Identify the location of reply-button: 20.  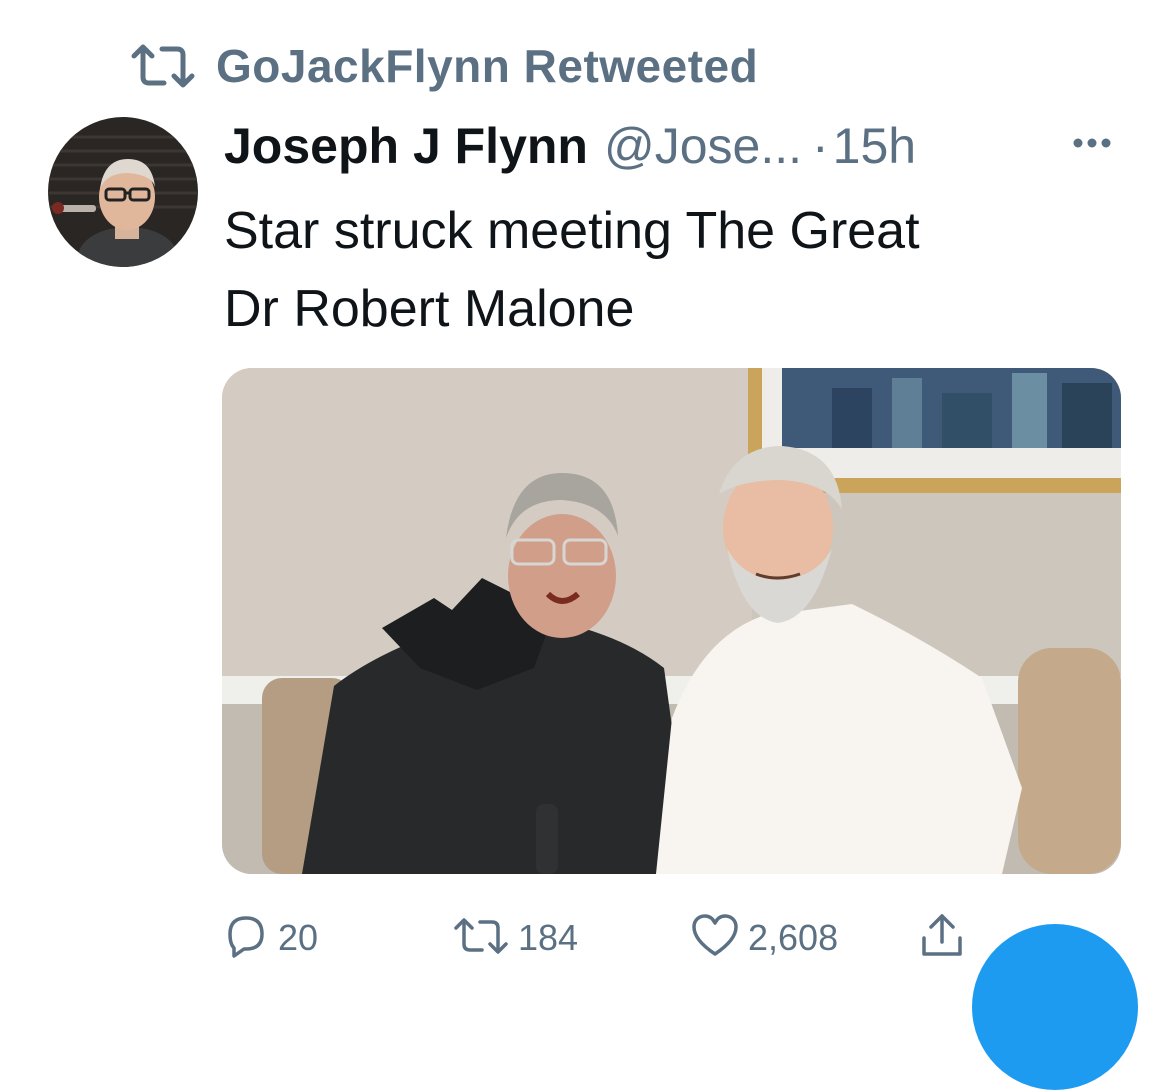
(270, 938).